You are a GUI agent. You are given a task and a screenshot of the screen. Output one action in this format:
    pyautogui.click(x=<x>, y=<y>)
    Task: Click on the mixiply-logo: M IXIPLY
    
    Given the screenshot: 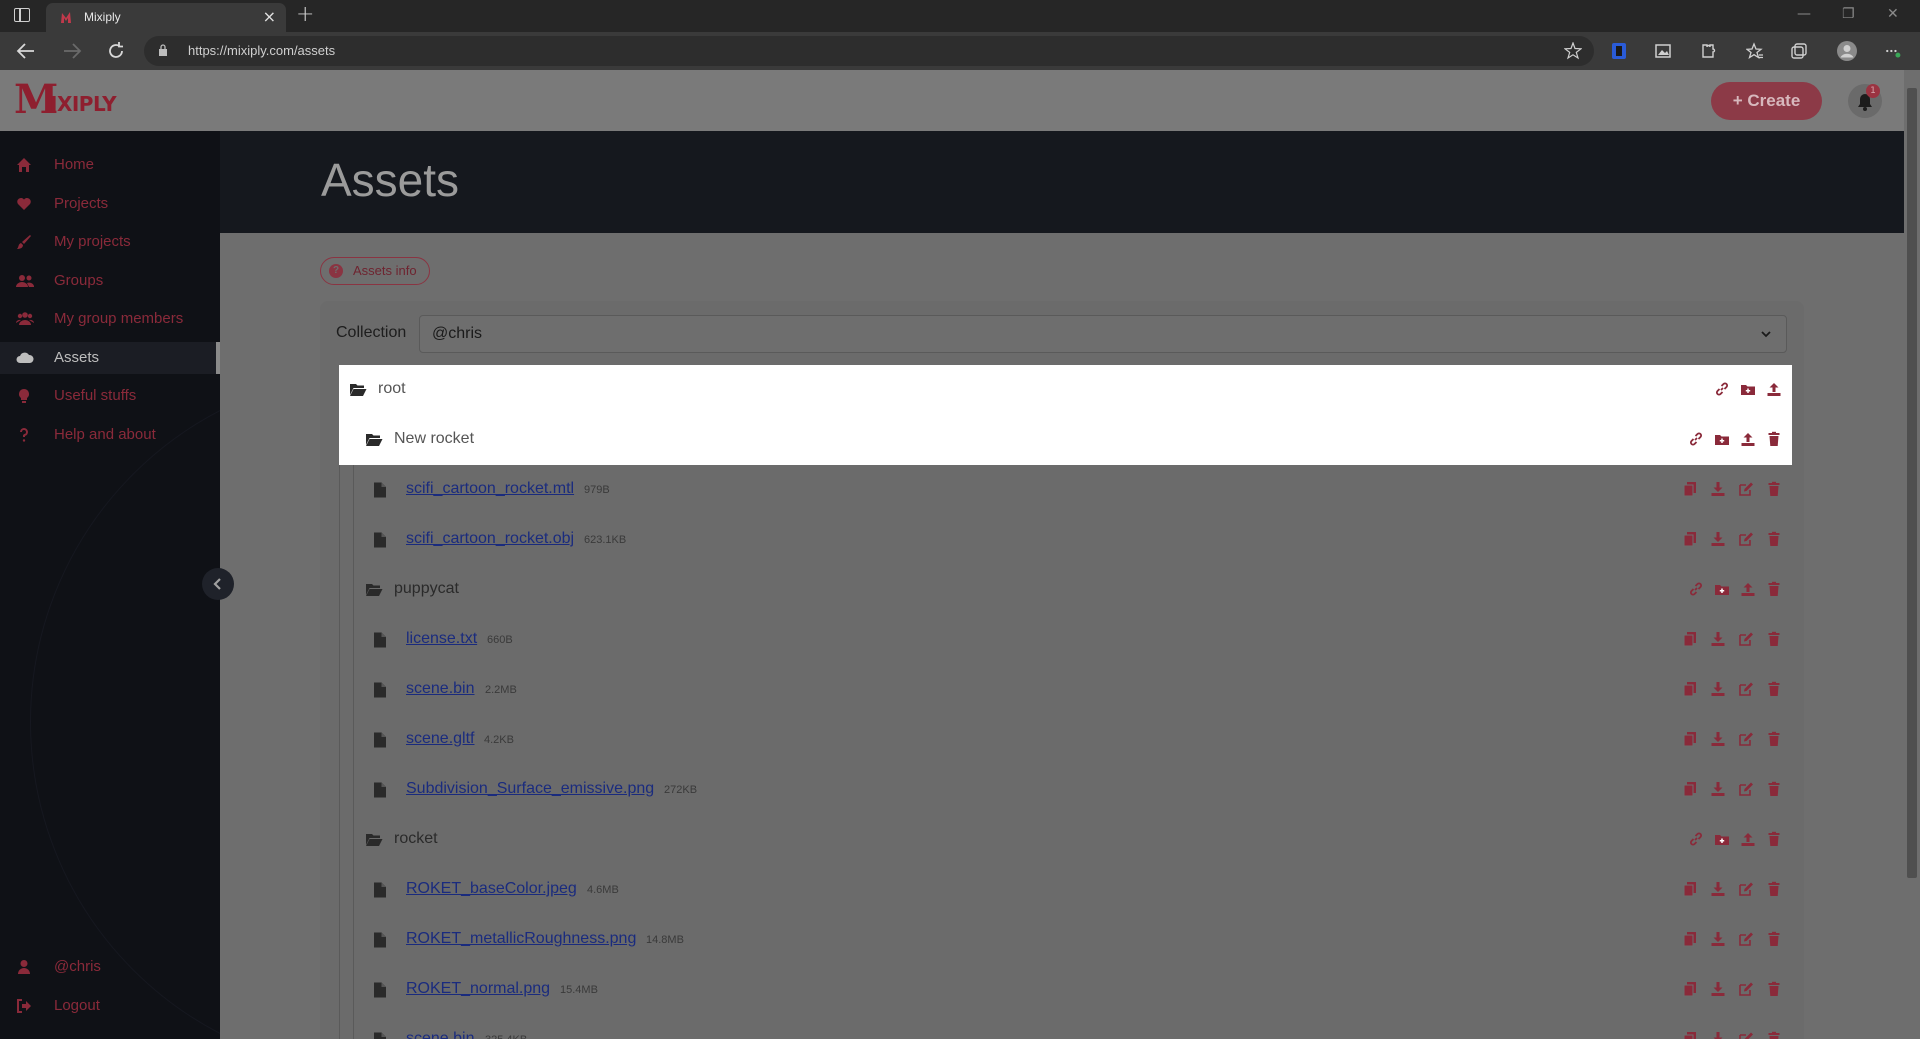 What is the action you would take?
    pyautogui.click(x=65, y=99)
    